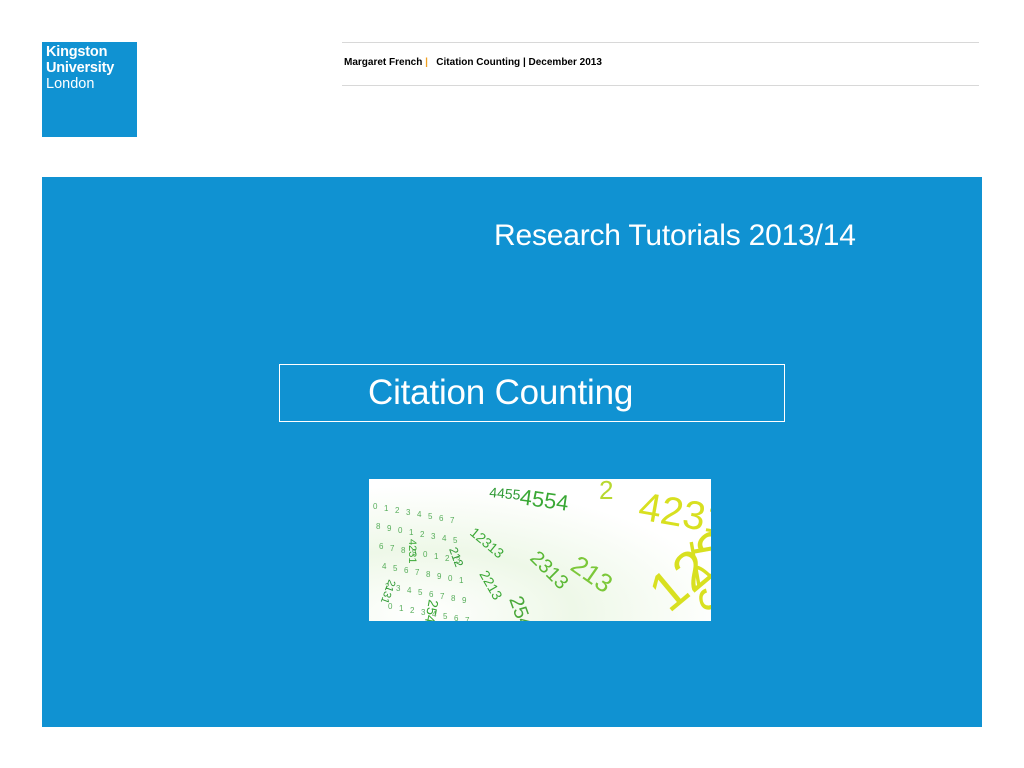  I want to click on kingston-university-logo: Kingston University London, so click(89, 89).